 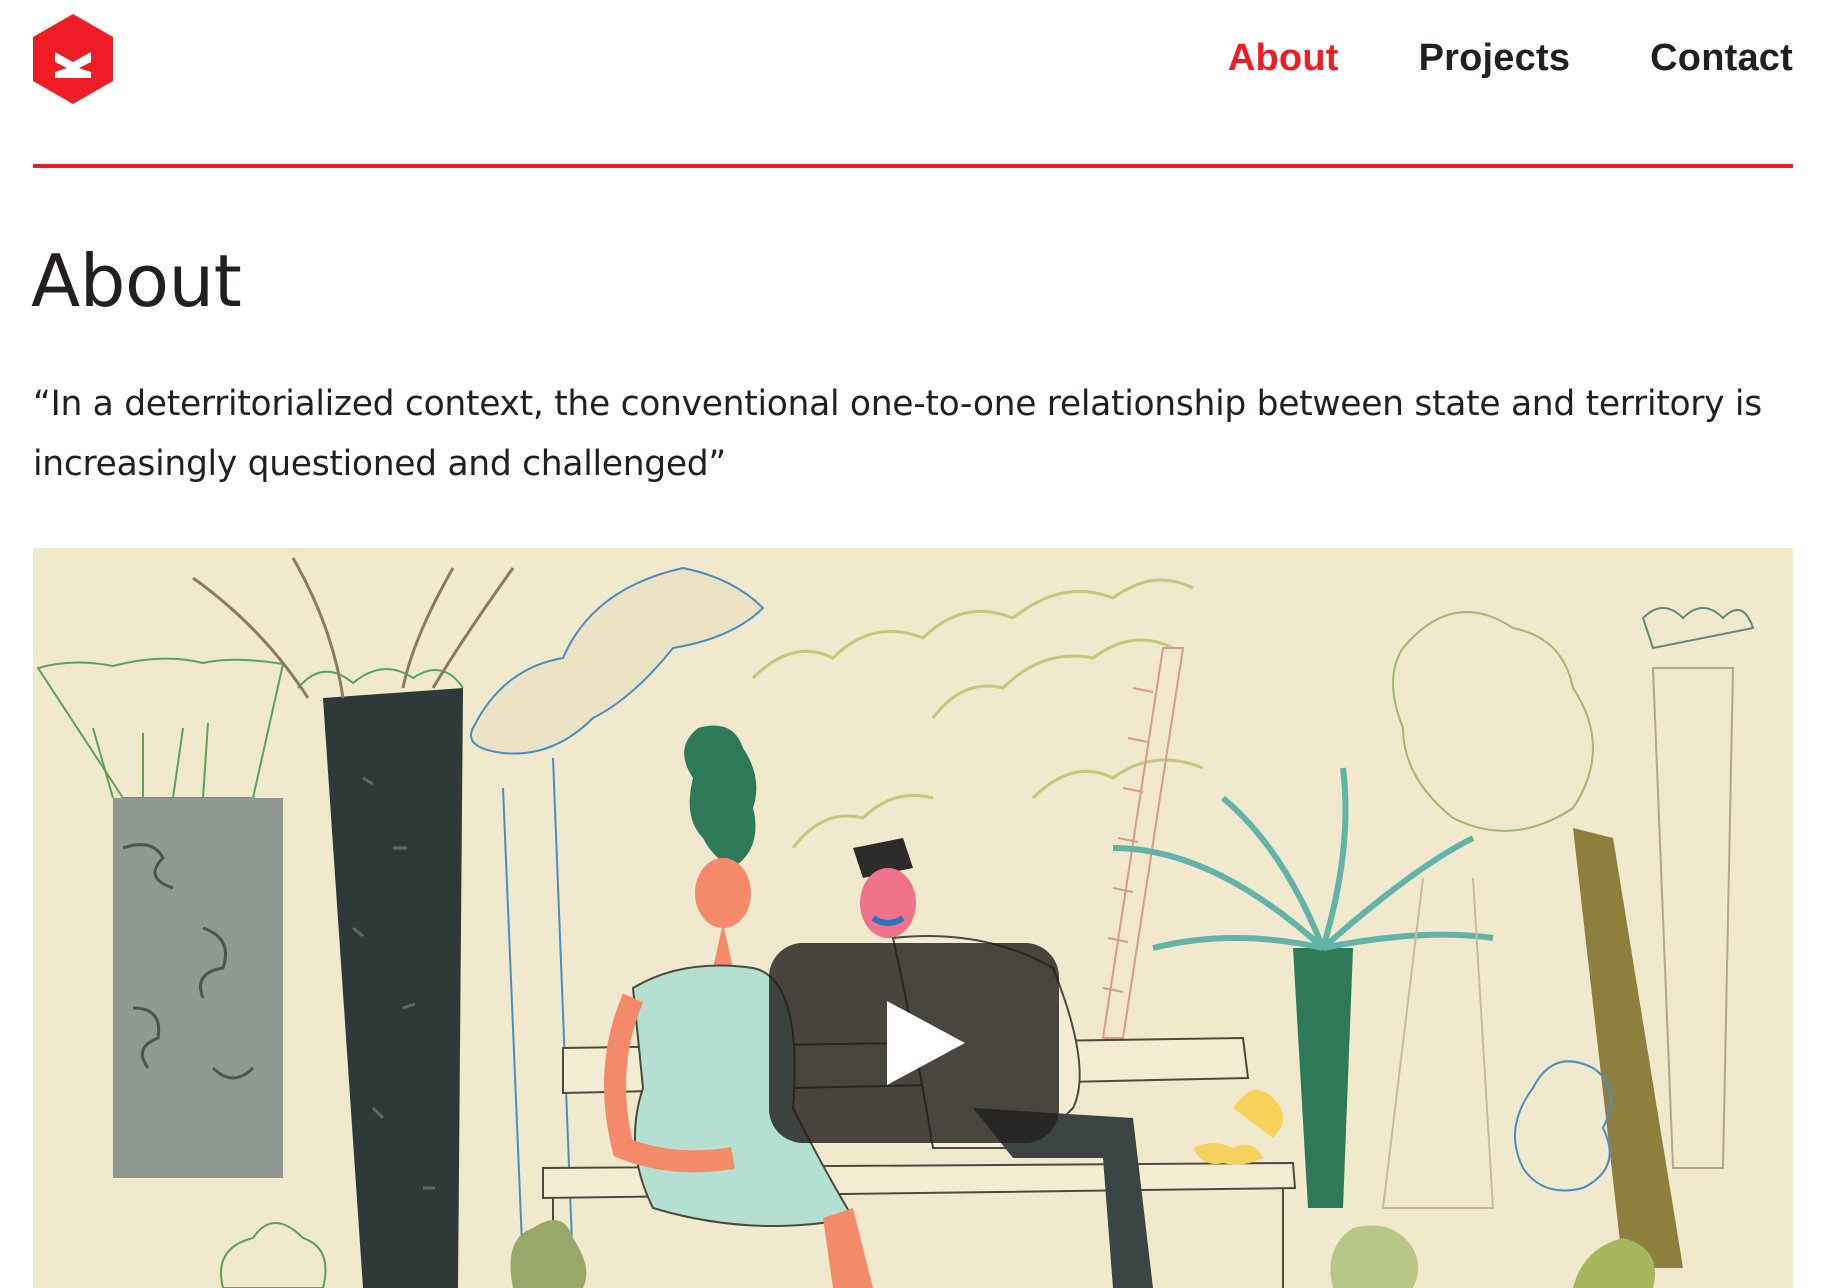 What do you see at coordinates (926, 1043) in the screenshot?
I see `play-icon` at bounding box center [926, 1043].